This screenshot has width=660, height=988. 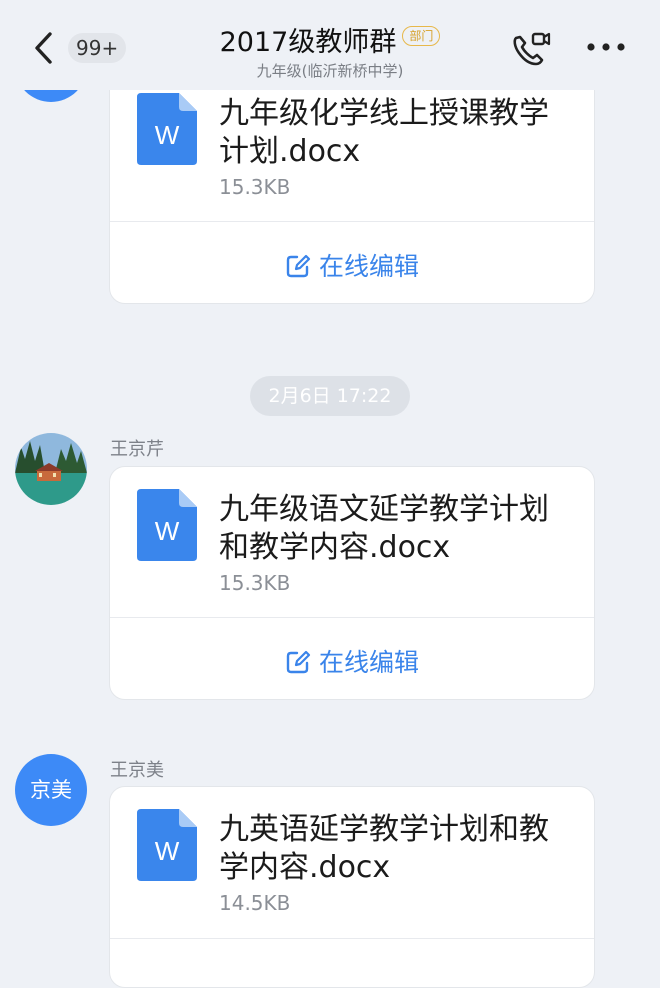 I want to click on file-name: 九年级化学线上授课教学计划.docx, so click(x=384, y=132).